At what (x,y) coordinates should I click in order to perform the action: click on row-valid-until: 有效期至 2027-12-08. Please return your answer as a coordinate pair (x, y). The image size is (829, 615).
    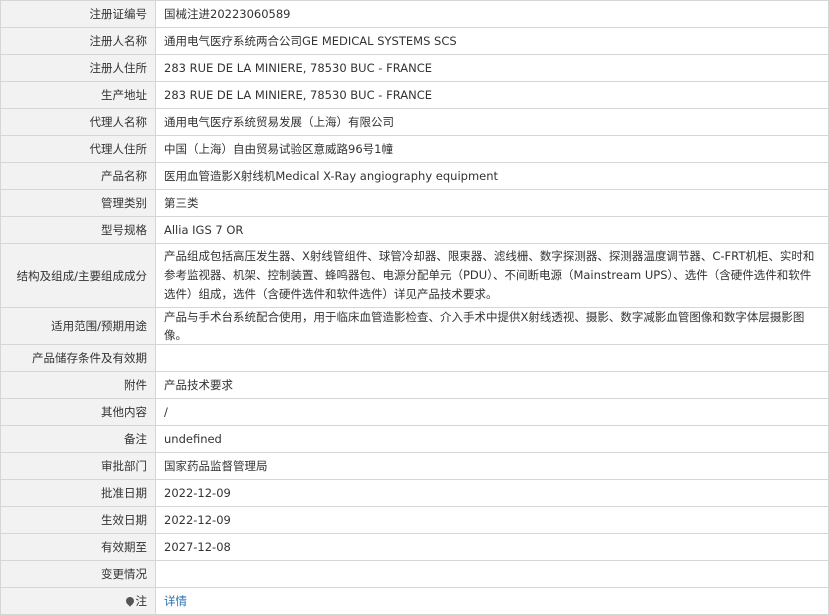
    Looking at the image, I should click on (414, 547).